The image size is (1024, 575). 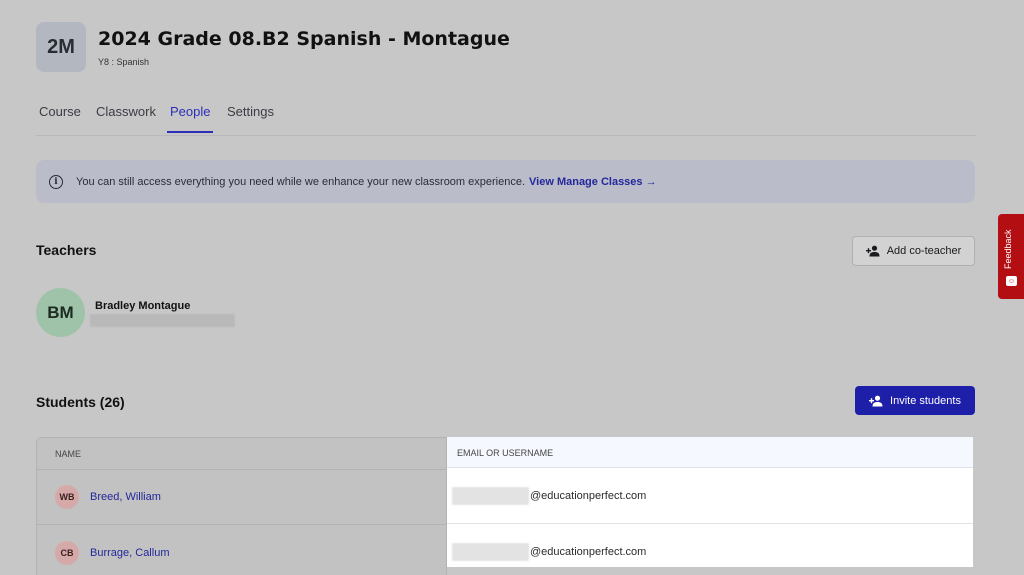 What do you see at coordinates (505, 453) in the screenshot?
I see `column-header-email: EMAIL OR USERNAME` at bounding box center [505, 453].